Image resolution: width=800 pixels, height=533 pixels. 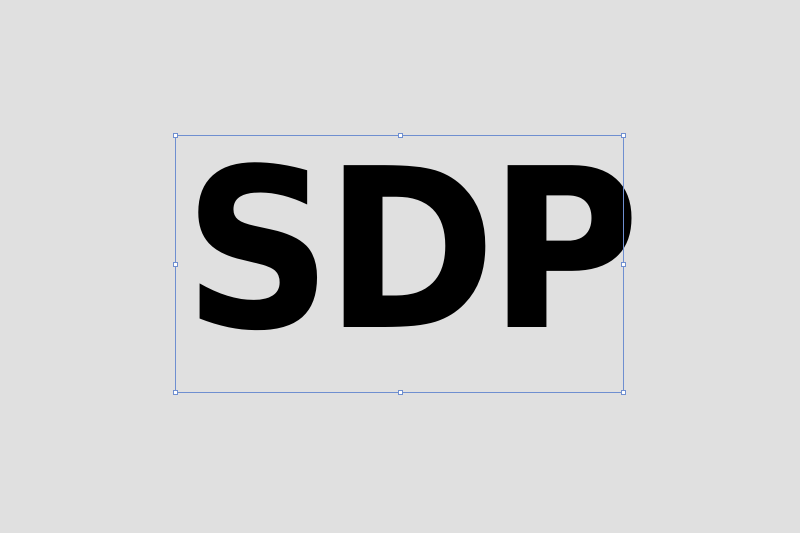 What do you see at coordinates (175, 135) in the screenshot?
I see `resize-handle-top-left` at bounding box center [175, 135].